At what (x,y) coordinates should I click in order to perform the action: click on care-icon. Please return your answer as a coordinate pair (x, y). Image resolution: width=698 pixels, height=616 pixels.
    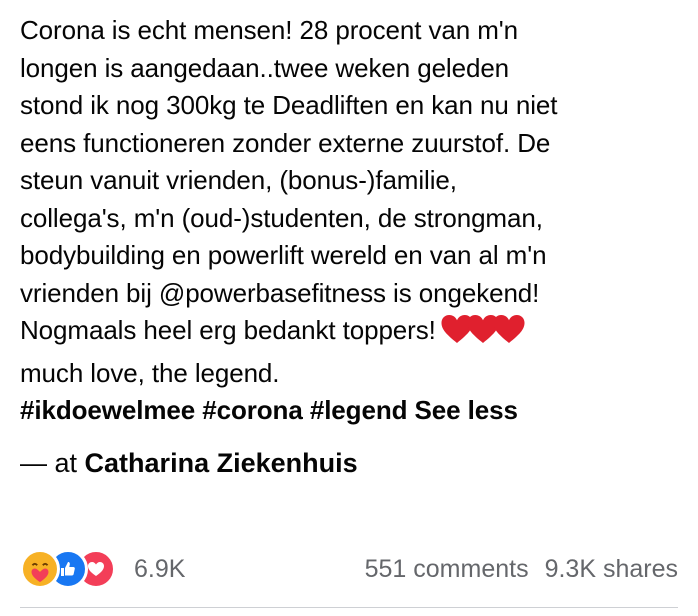
    Looking at the image, I should click on (40, 569).